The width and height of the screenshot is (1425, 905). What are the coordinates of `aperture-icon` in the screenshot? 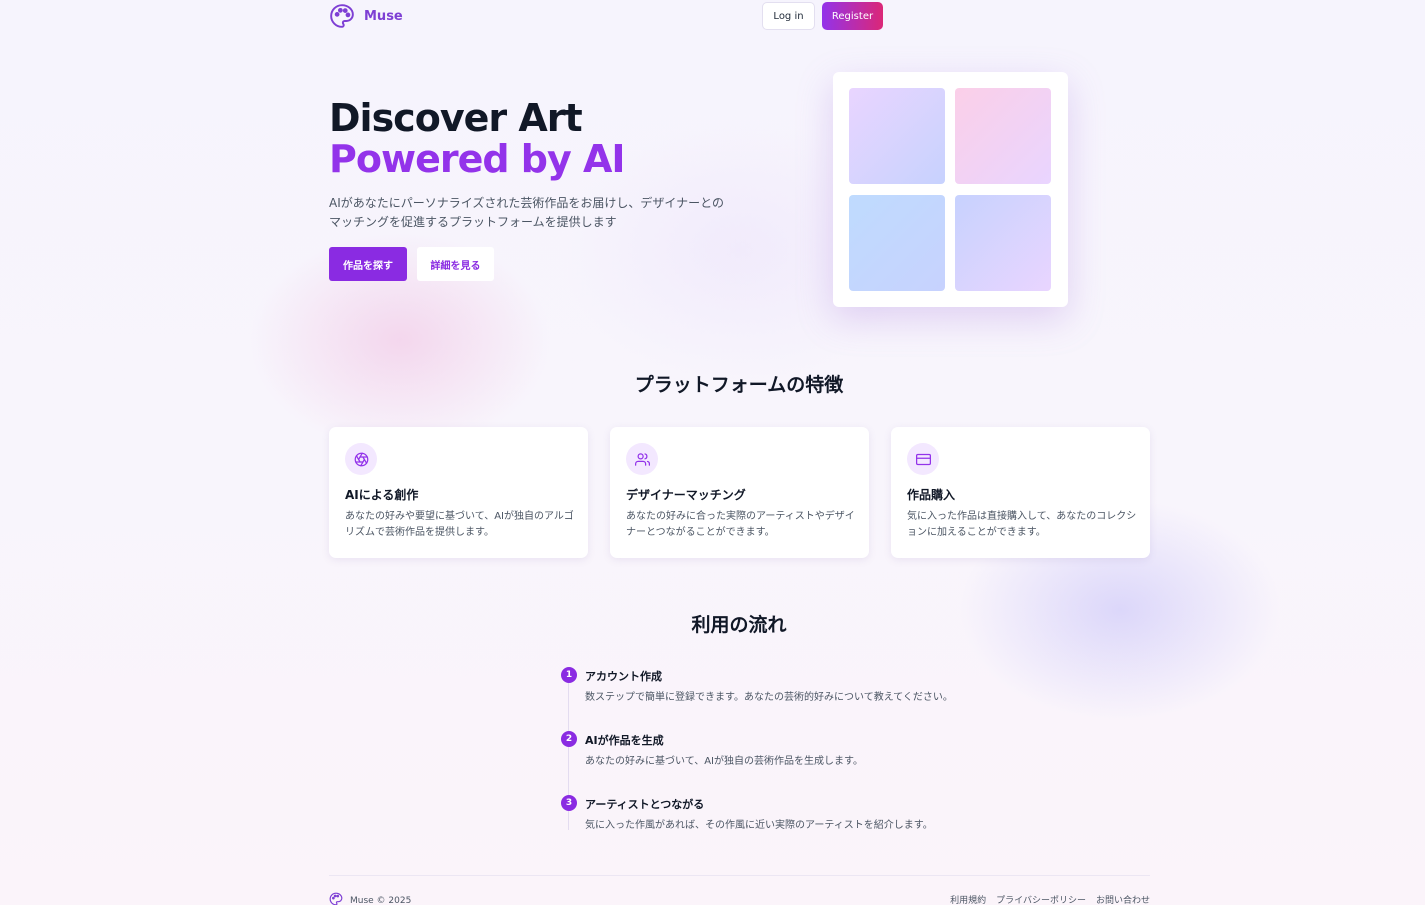 It's located at (361, 459).